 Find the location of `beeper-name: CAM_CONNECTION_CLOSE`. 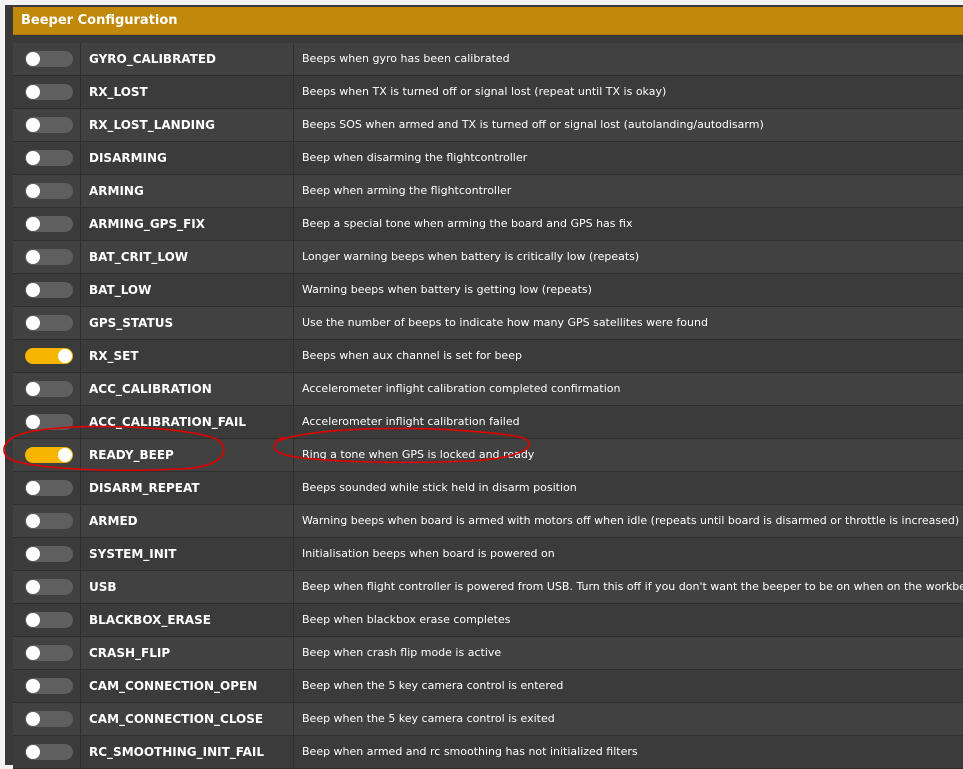

beeper-name: CAM_CONNECTION_CLOSE is located at coordinates (176, 719).